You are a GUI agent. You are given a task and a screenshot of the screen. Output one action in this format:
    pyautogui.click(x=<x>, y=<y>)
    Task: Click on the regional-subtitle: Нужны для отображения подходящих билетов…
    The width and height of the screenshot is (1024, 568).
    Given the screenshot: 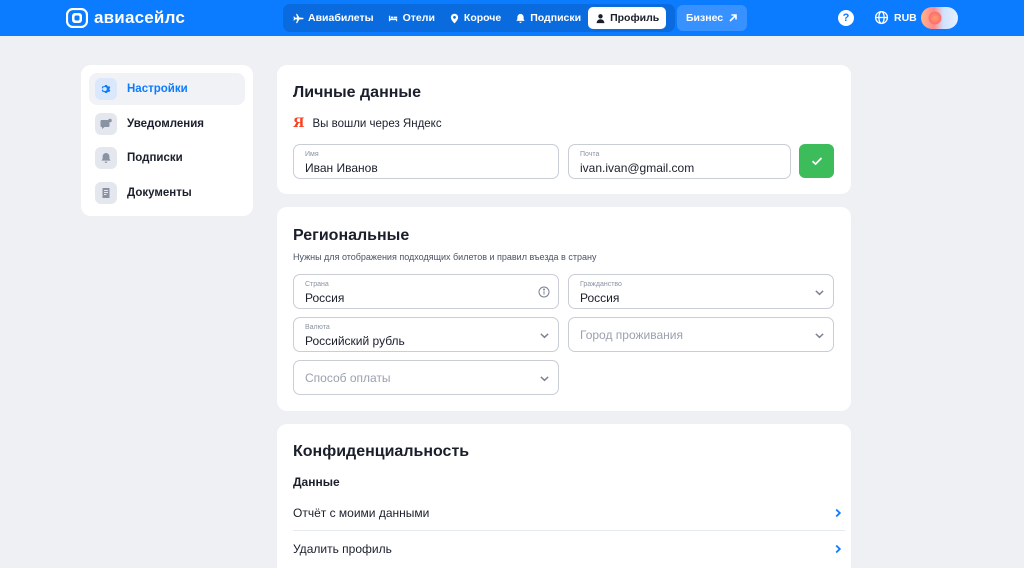 What is the action you would take?
    pyautogui.click(x=445, y=257)
    